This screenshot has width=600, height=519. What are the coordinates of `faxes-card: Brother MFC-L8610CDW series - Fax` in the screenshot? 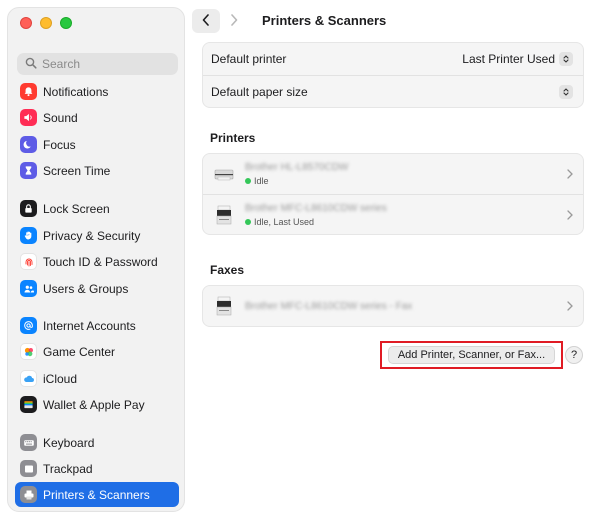 It's located at (393, 306).